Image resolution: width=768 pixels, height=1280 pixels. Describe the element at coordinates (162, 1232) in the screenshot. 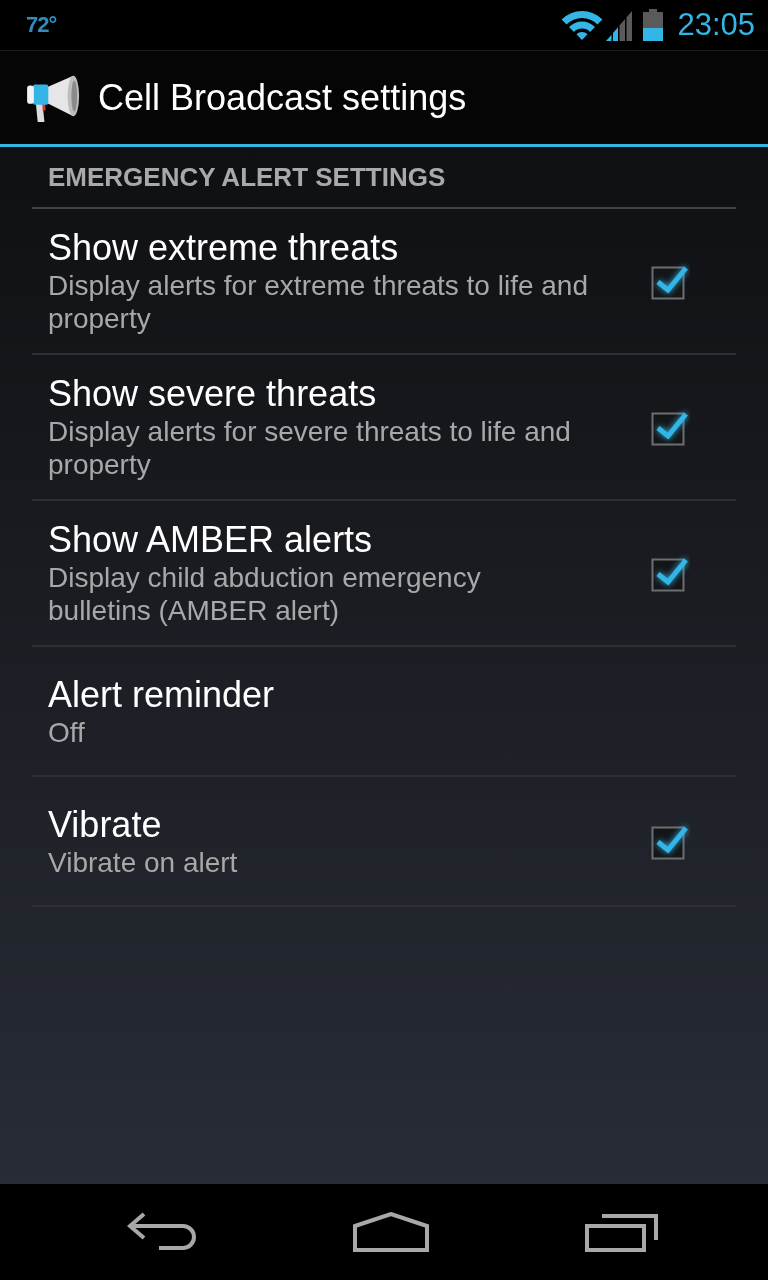

I see `back-icon` at that location.